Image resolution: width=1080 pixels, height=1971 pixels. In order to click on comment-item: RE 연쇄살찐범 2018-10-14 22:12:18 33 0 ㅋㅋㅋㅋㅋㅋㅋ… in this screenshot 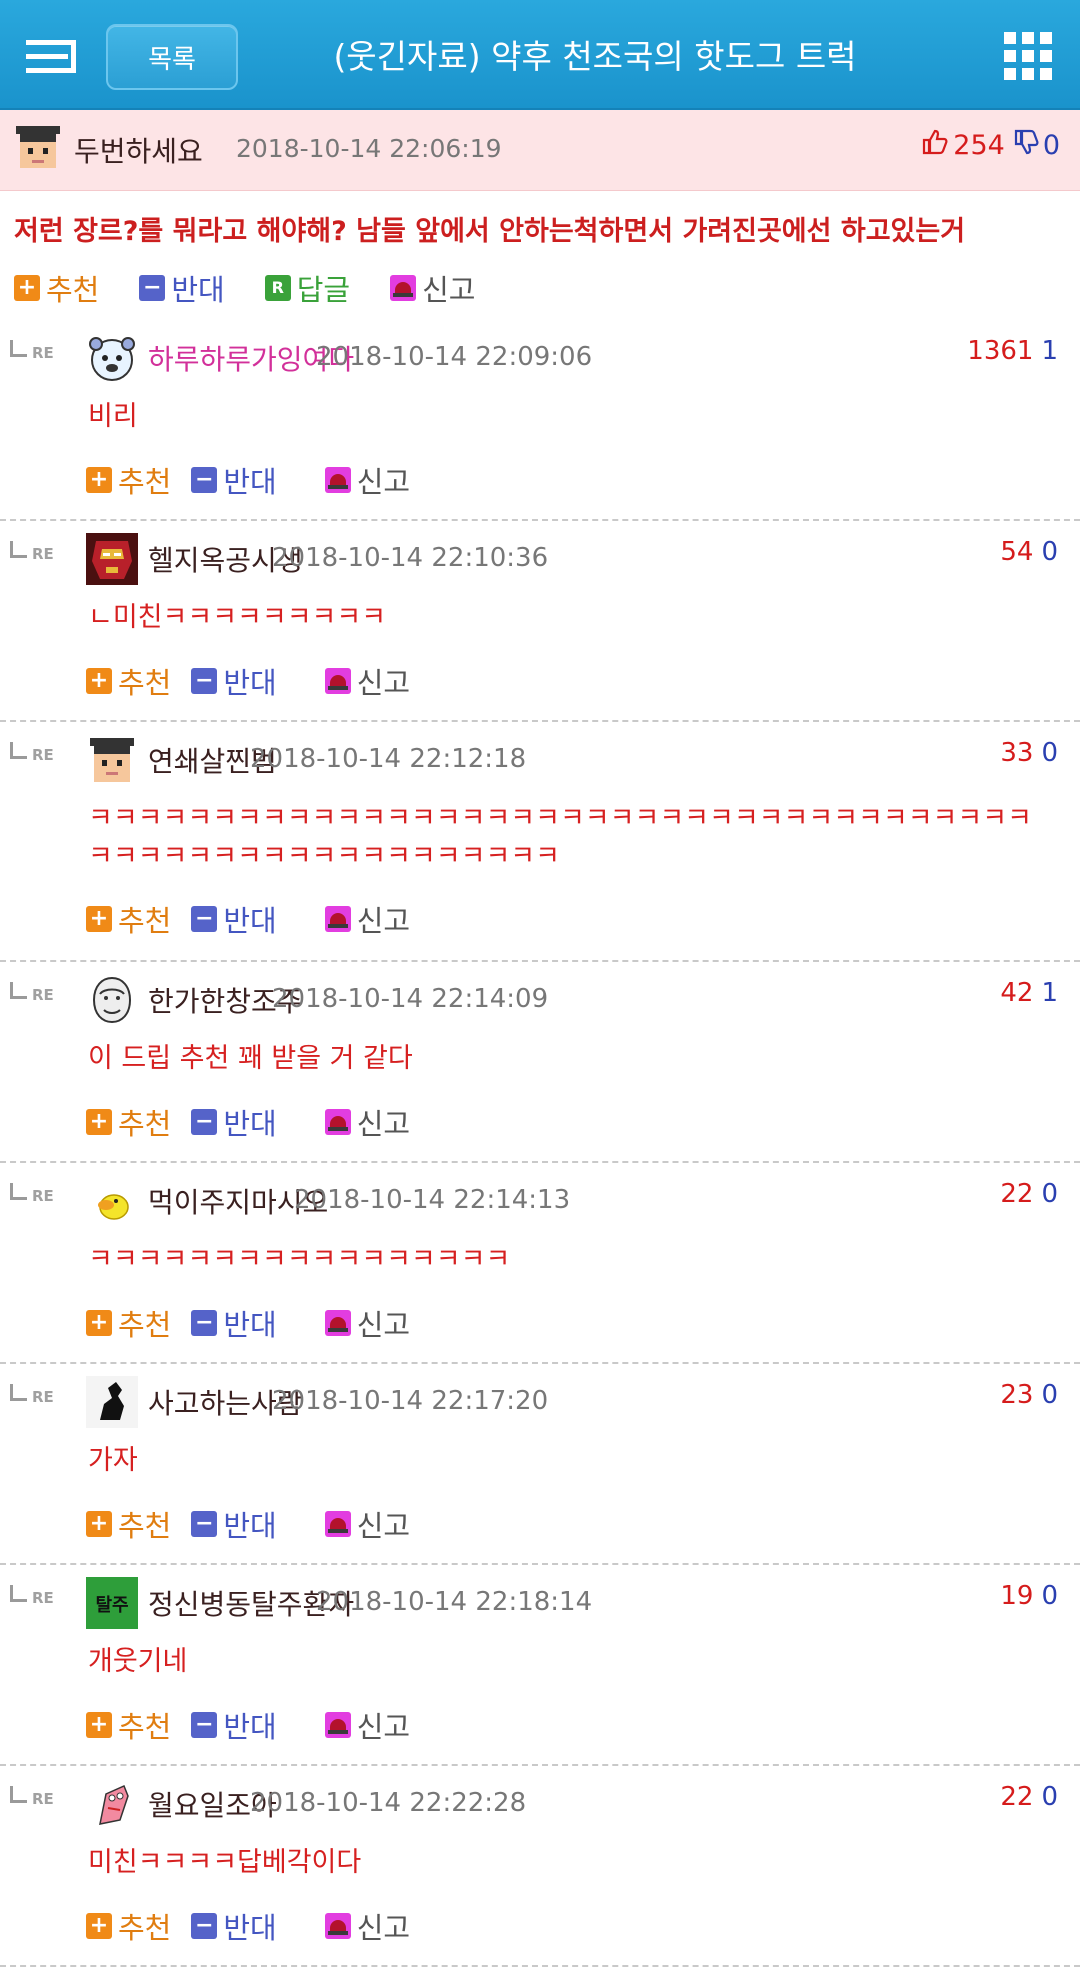, I will do `click(540, 841)`.